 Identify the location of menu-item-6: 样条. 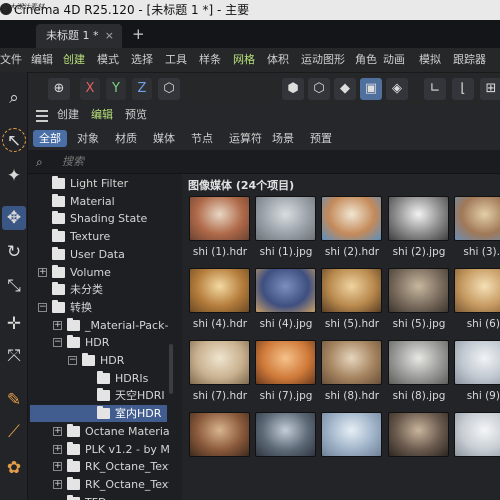
(210, 60).